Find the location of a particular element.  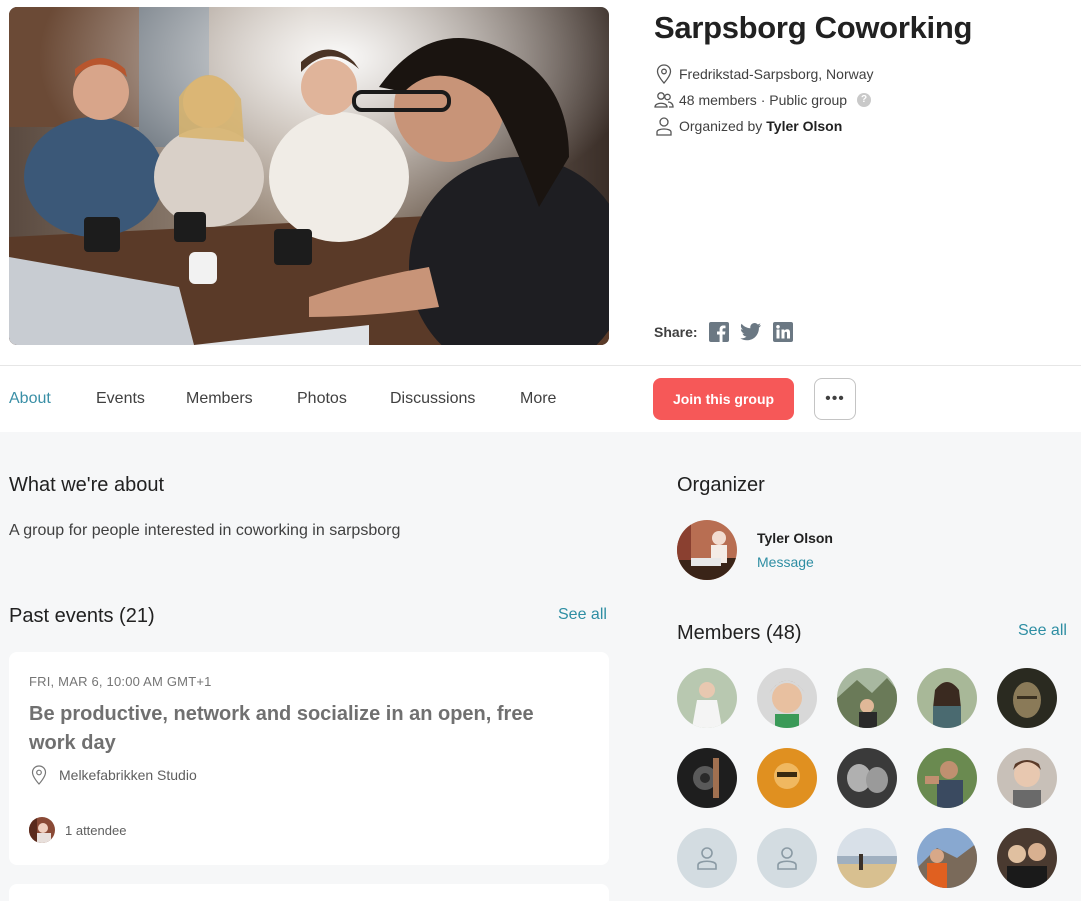

attendee-avatar is located at coordinates (42, 830).